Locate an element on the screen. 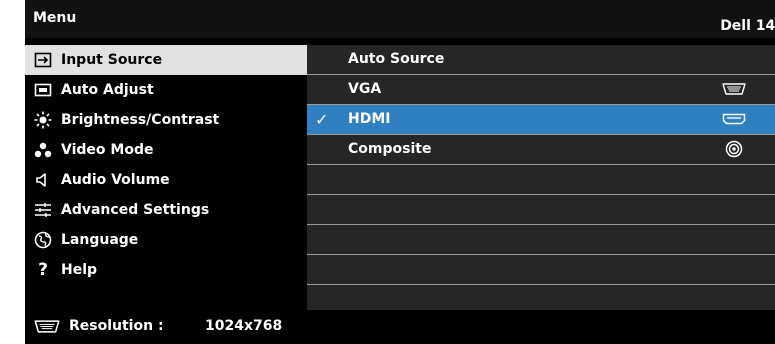 This screenshot has width=775, height=344. source-option-hdmi: ✓ HDMI is located at coordinates (541, 120).